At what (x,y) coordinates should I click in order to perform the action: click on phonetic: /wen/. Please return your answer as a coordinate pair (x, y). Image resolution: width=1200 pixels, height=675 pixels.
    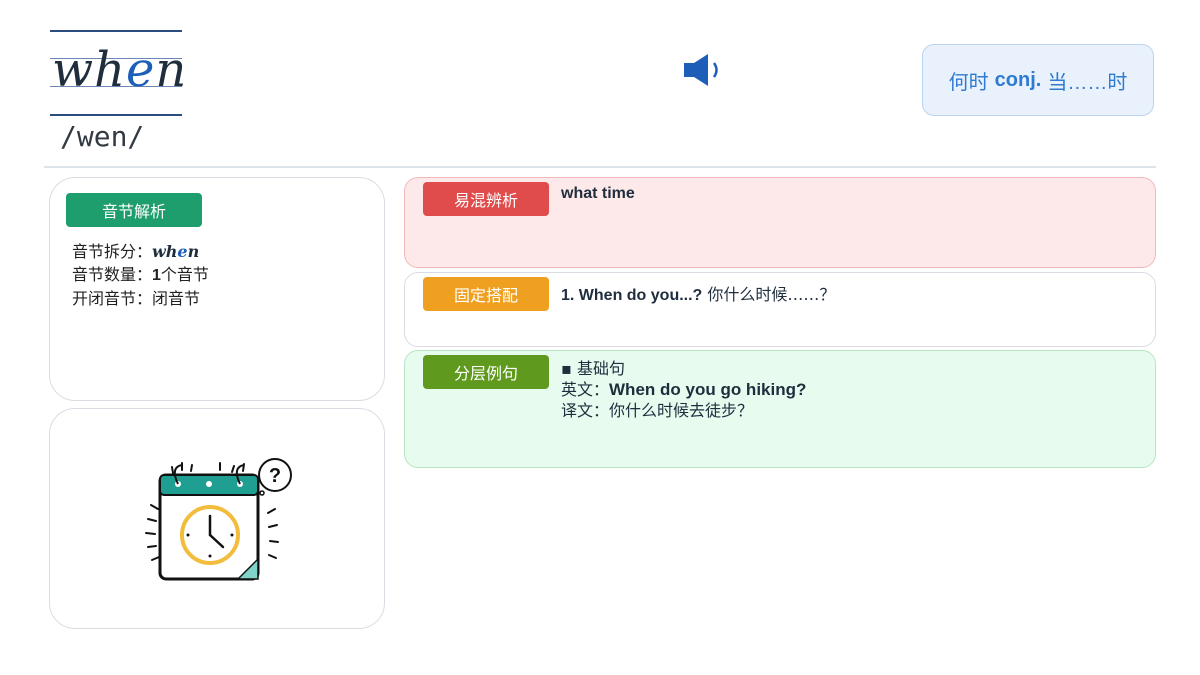
    Looking at the image, I should click on (102, 136).